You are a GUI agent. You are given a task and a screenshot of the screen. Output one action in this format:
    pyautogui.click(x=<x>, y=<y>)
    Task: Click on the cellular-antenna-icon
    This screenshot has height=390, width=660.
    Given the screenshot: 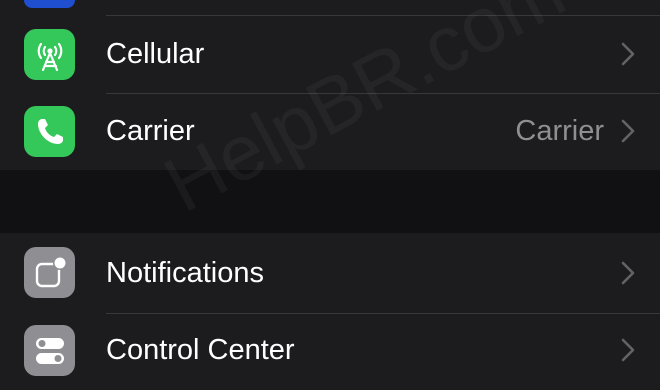 What is the action you would take?
    pyautogui.click(x=49, y=54)
    